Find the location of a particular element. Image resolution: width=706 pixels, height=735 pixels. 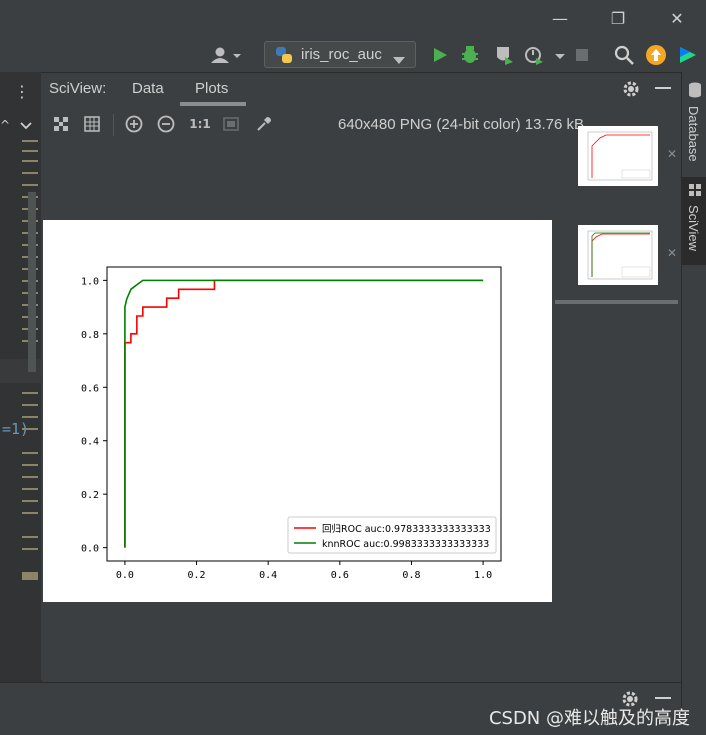

y-tick-label: 0.4 is located at coordinates (90, 442).